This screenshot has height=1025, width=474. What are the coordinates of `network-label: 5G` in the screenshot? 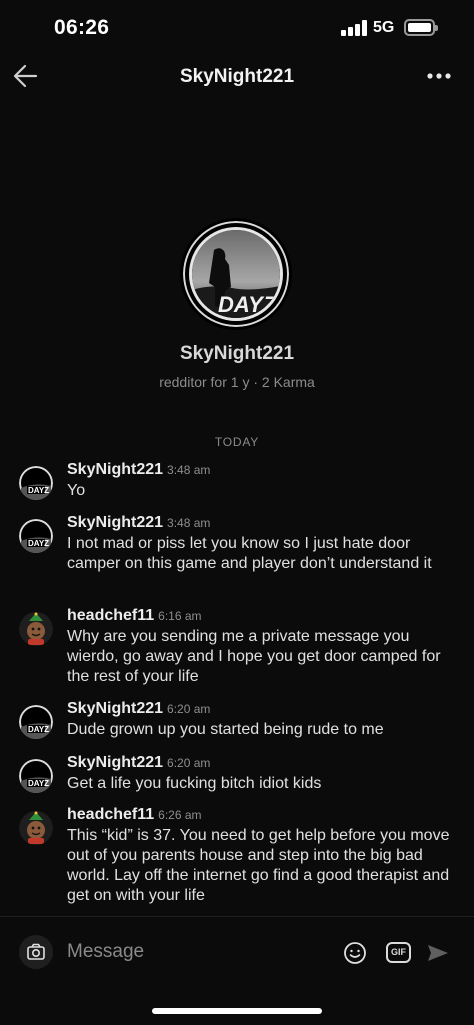 It's located at (384, 27).